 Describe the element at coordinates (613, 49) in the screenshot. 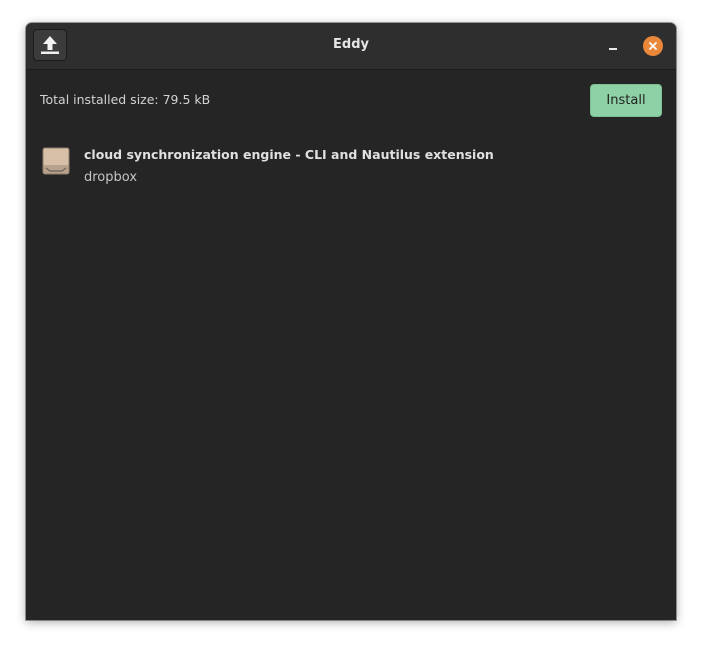

I see `minimize-icon` at that location.